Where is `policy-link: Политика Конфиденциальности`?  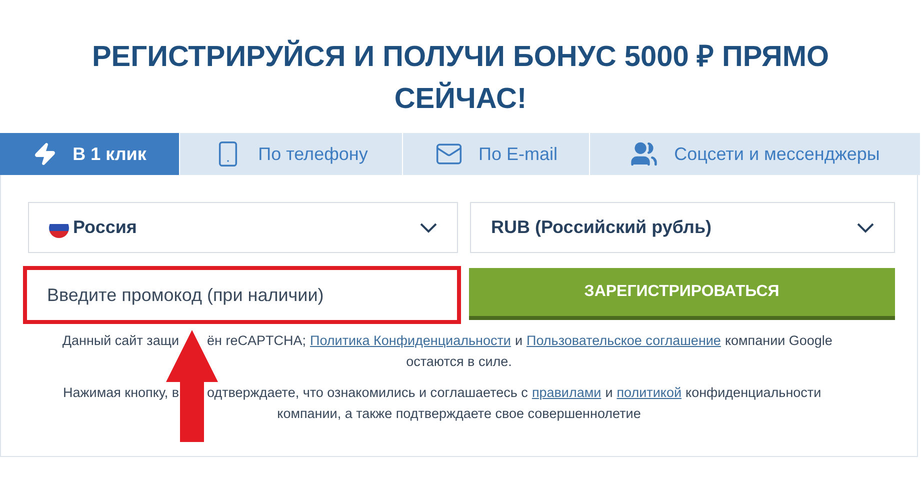 policy-link: Политика Конфиденциальности is located at coordinates (410, 340).